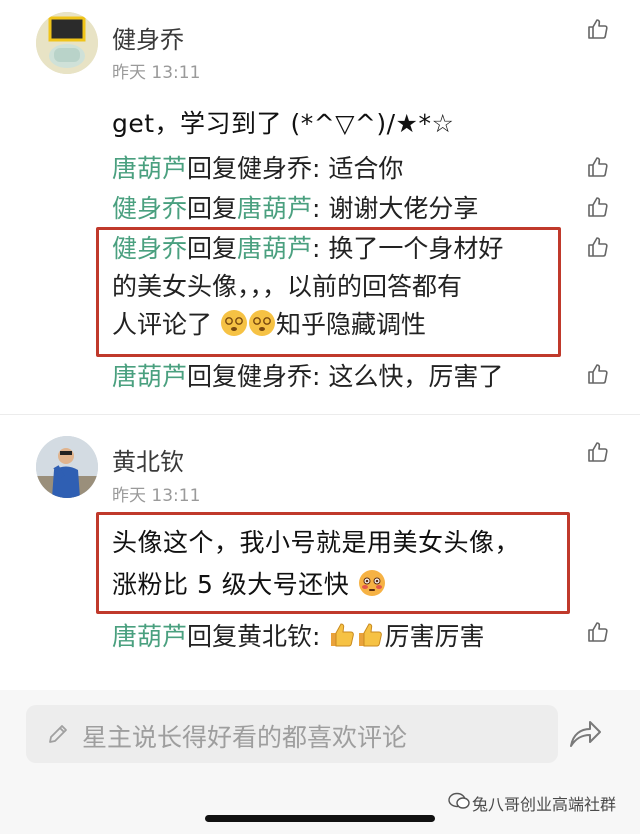  I want to click on reply-item: 唐葫芦回复健身乔: 适合你, so click(257, 169).